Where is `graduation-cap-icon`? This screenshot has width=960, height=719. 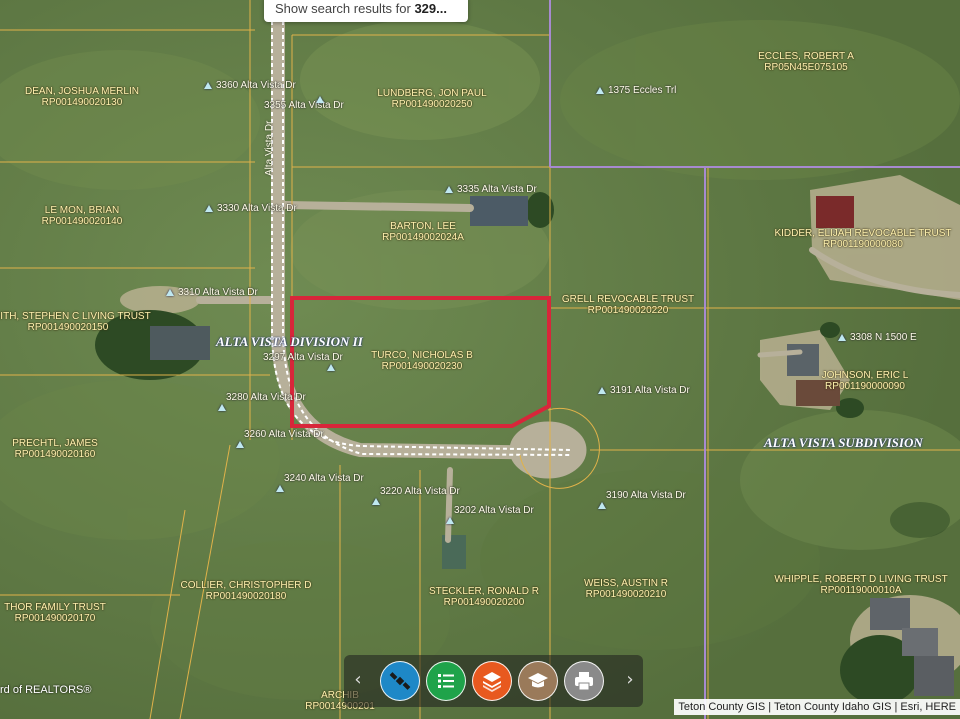
graduation-cap-icon is located at coordinates (538, 680).